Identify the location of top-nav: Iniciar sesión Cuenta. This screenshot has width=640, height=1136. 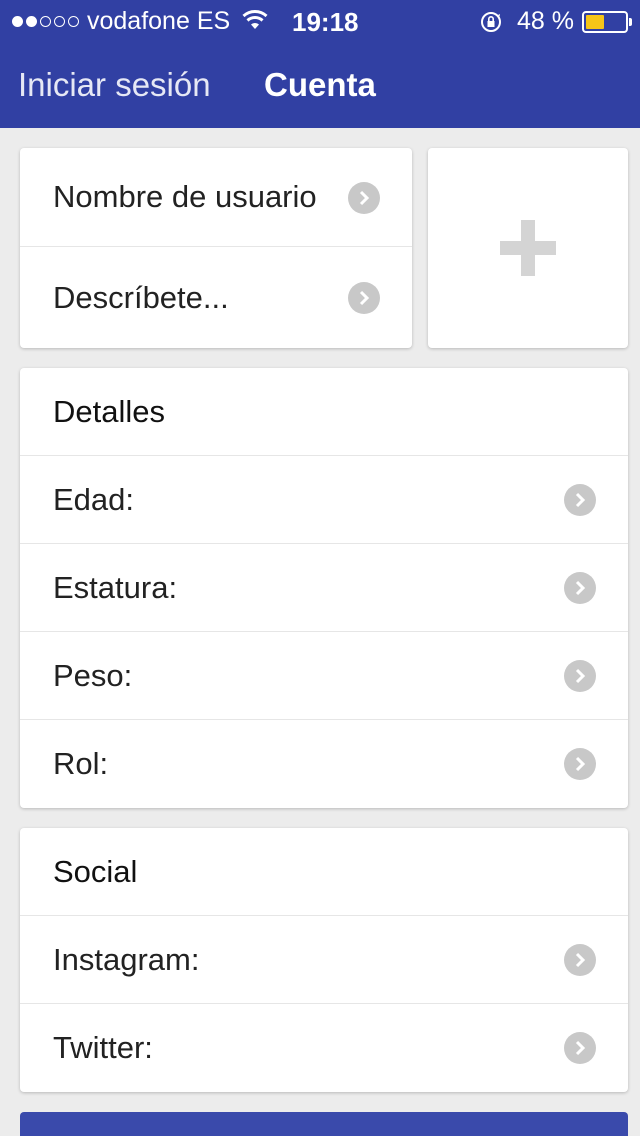
(320, 85).